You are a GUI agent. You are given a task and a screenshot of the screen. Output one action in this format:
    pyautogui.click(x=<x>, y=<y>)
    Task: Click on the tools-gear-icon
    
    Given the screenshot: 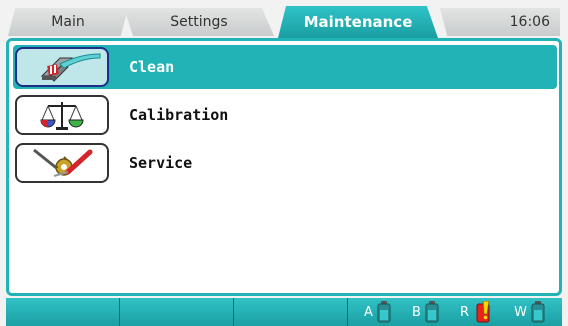 What is the action you would take?
    pyautogui.click(x=62, y=163)
    